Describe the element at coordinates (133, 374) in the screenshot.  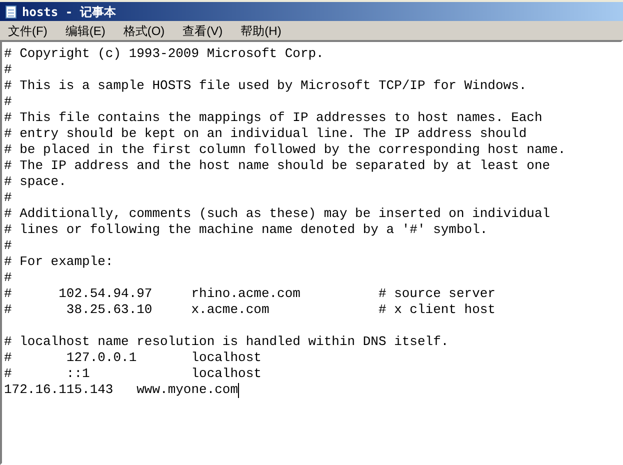
I see `text-line: # ::1 localhost` at that location.